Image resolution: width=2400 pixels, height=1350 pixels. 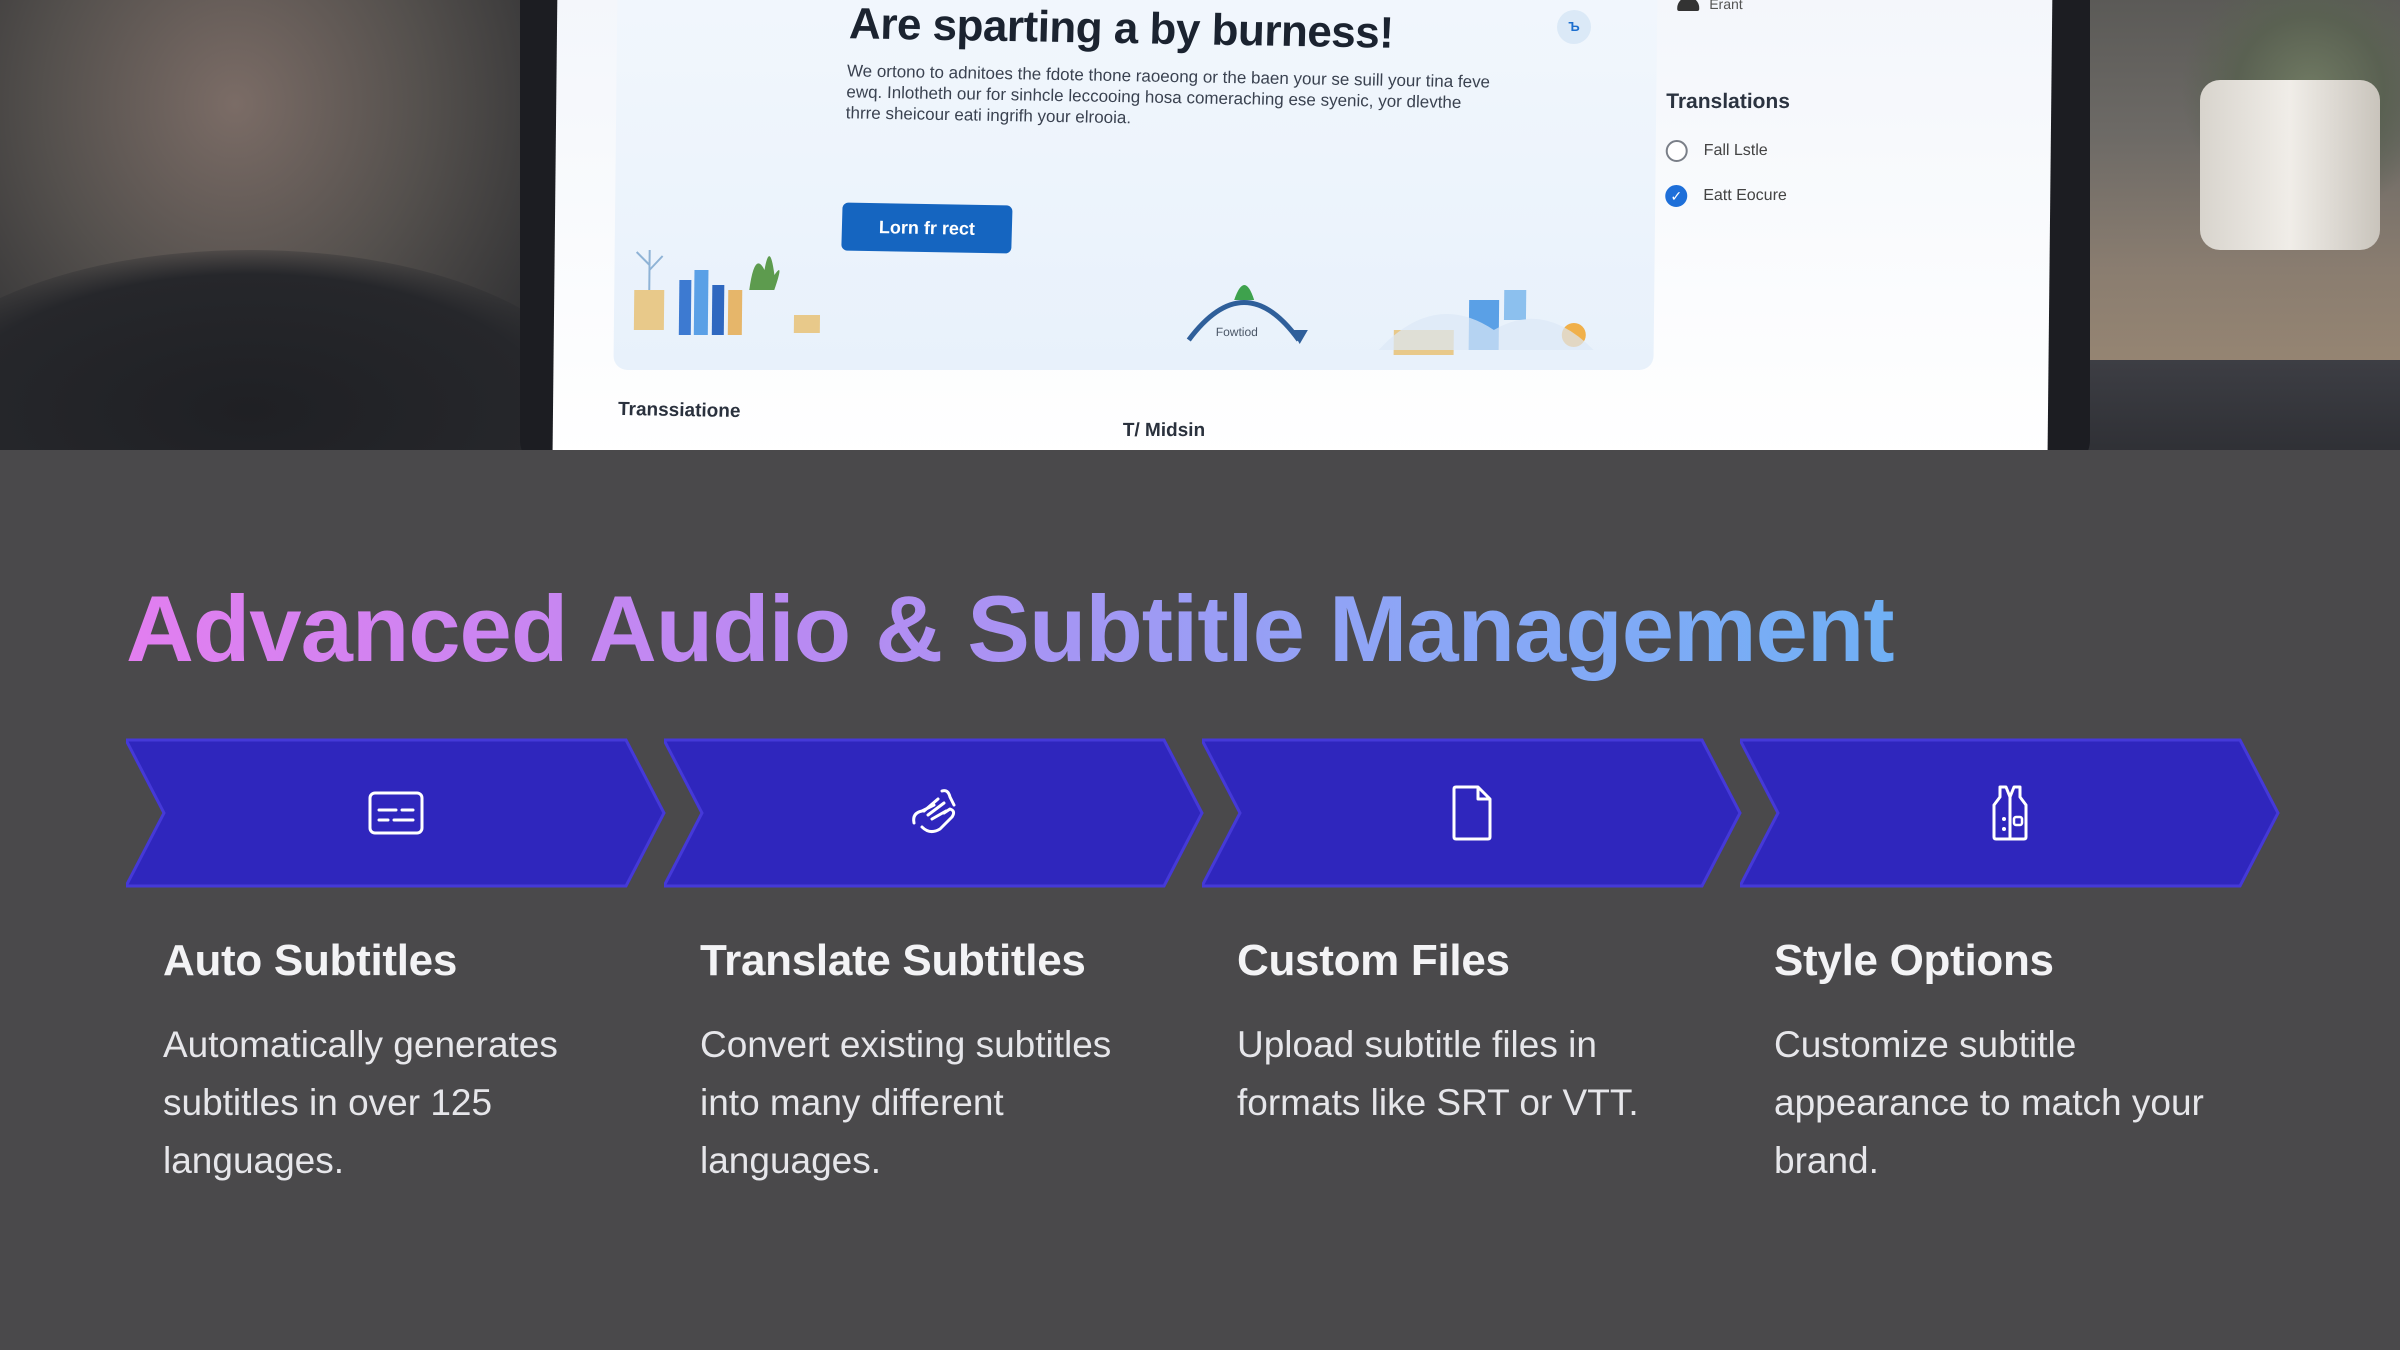 I want to click on sign-language-icon, so click(x=934, y=811).